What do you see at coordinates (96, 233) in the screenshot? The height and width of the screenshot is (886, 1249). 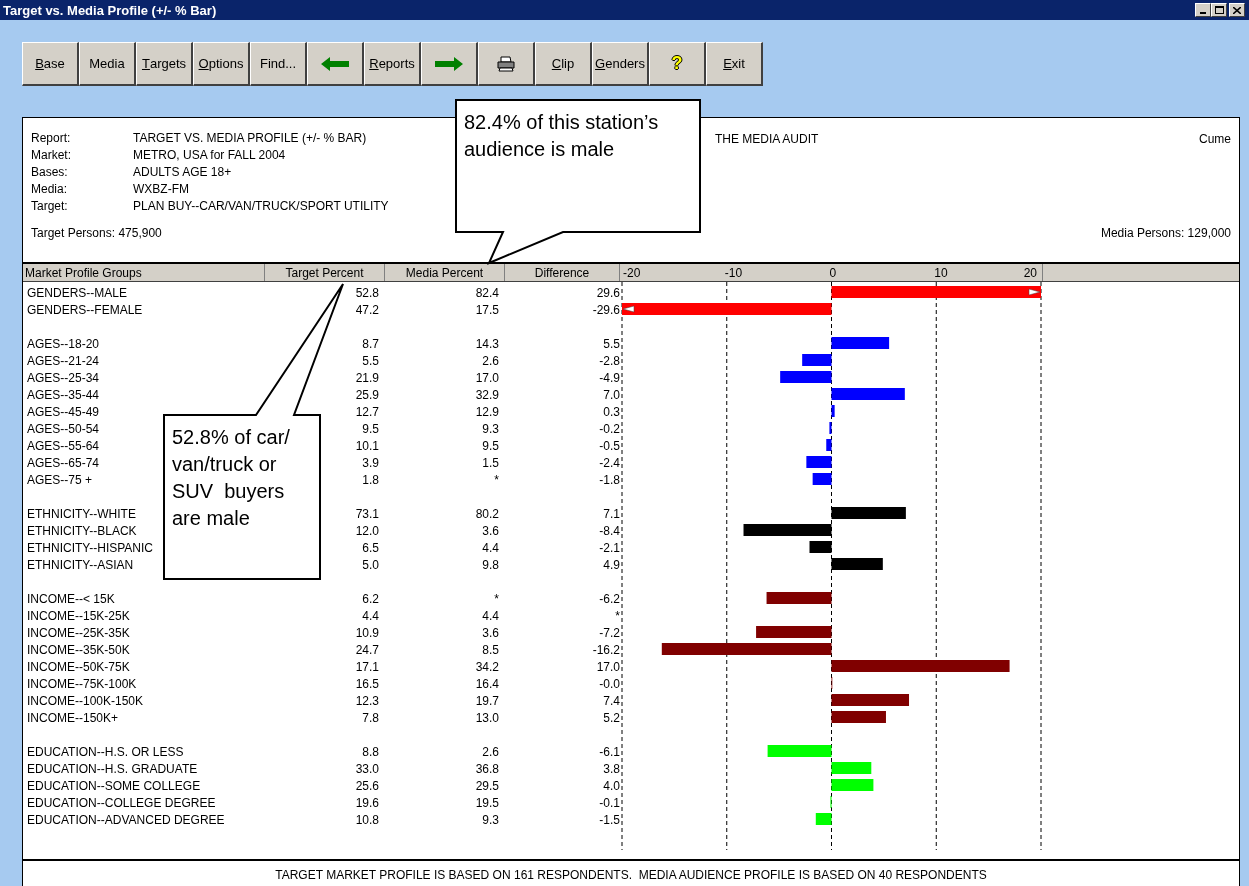 I see `target-persons-text: Target Persons: 475,900` at bounding box center [96, 233].